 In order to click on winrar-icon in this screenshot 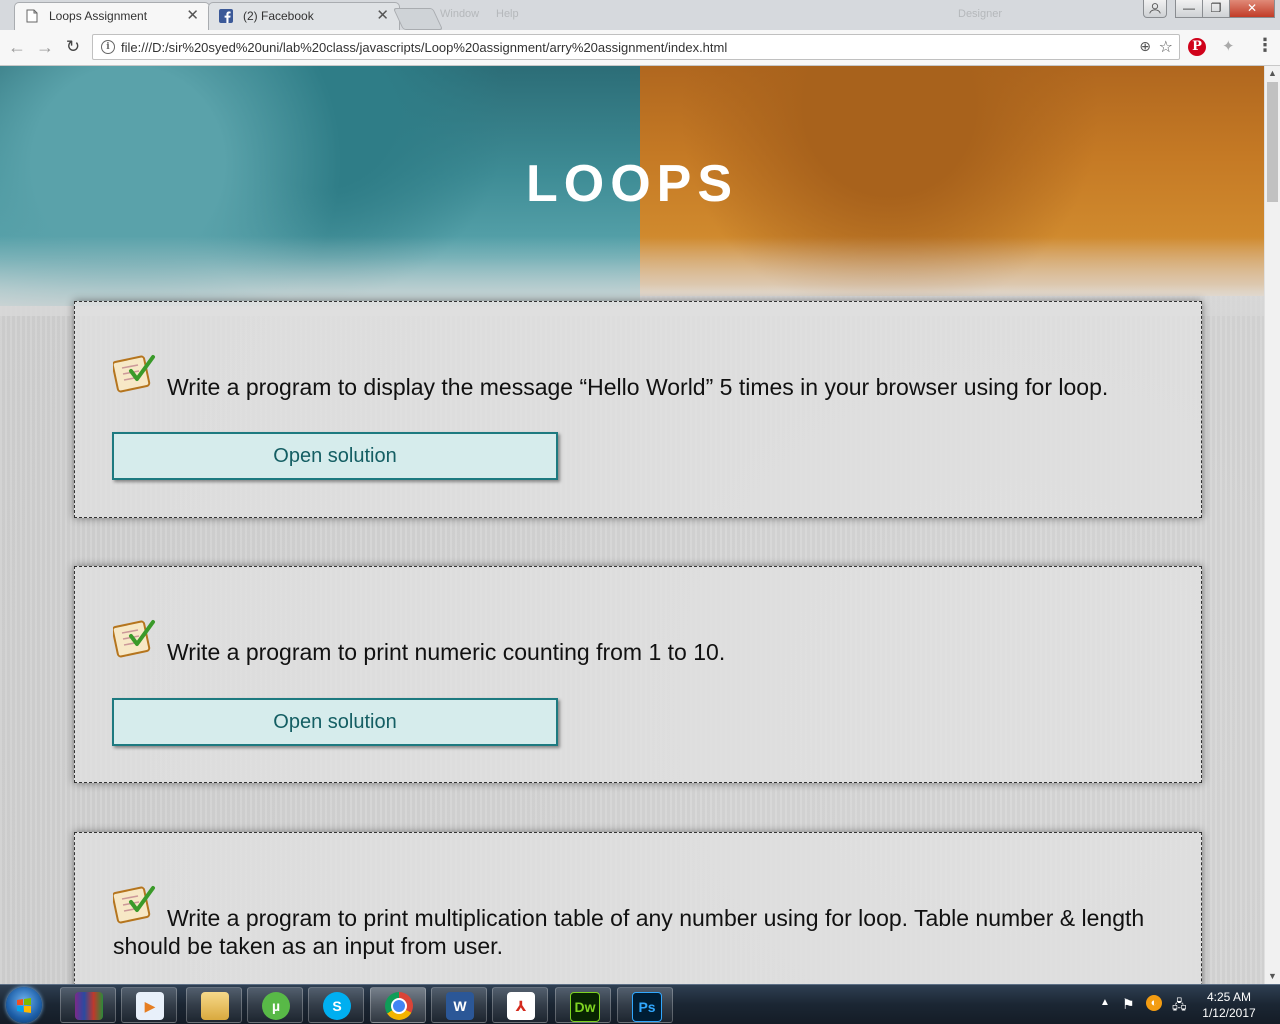, I will do `click(89, 1006)`.